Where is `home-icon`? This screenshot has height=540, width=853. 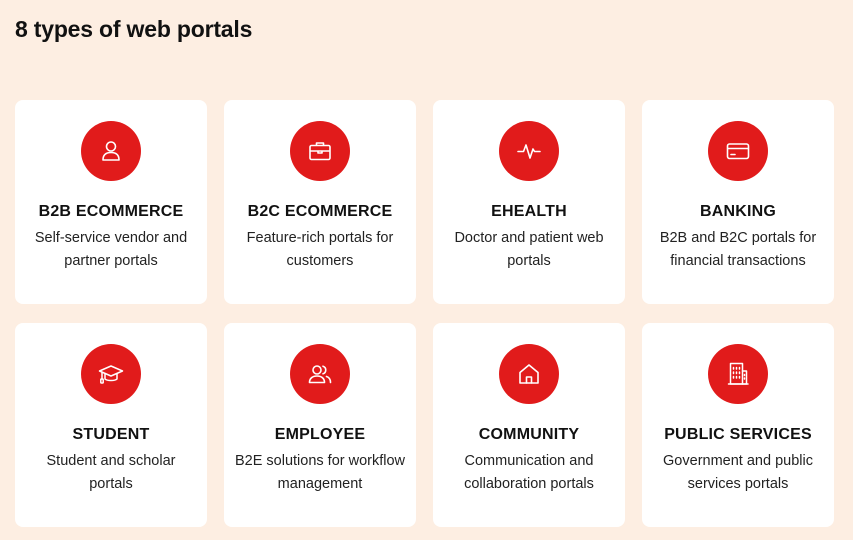 home-icon is located at coordinates (529, 374).